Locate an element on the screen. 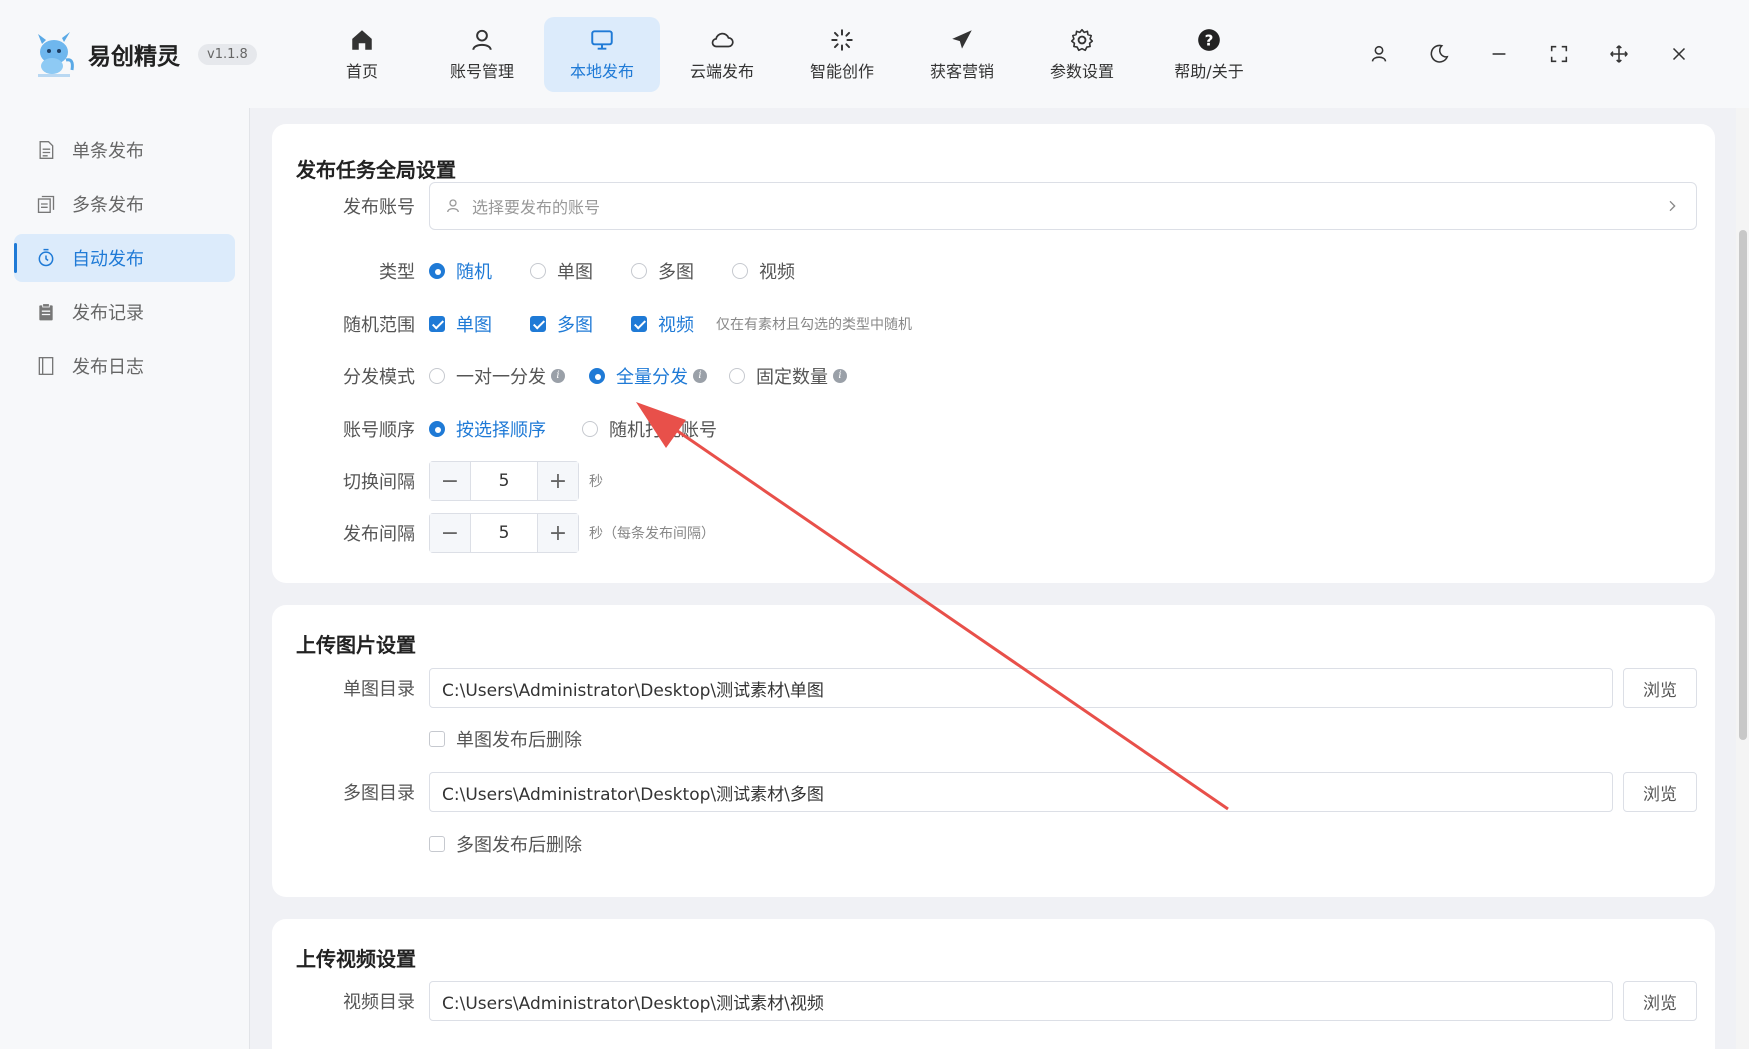  field-label: 单图目录 is located at coordinates (379, 689).